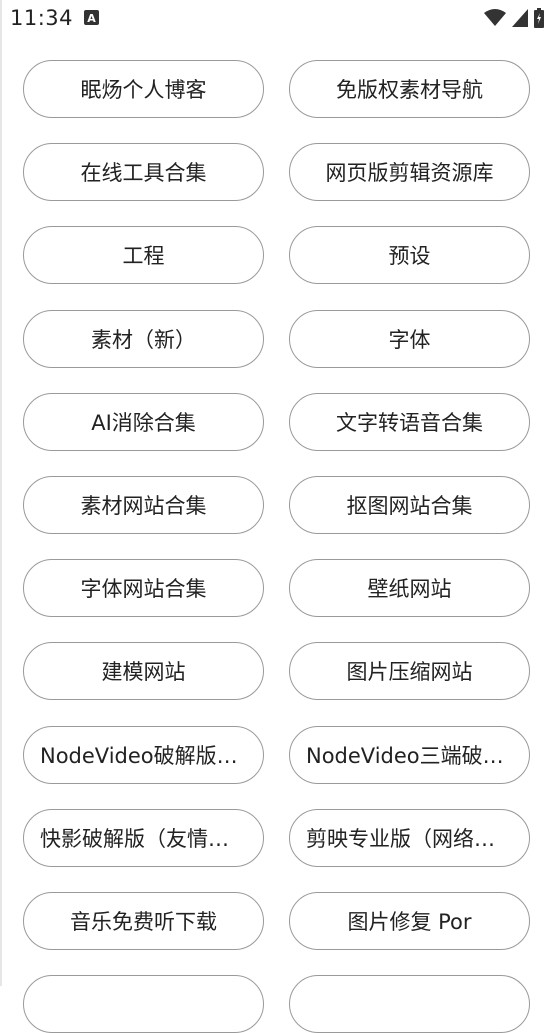 This screenshot has height=1033, width=554. I want to click on keyboard-a-icon: A, so click(91, 17).